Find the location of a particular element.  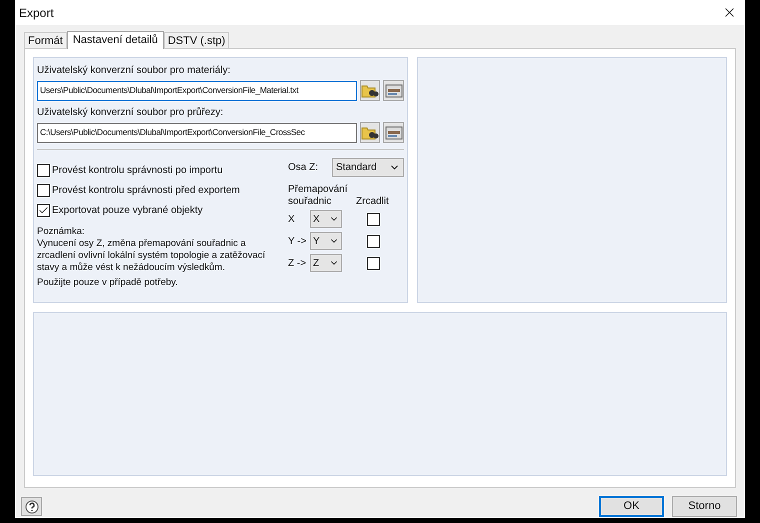

axis-label: X is located at coordinates (292, 219).